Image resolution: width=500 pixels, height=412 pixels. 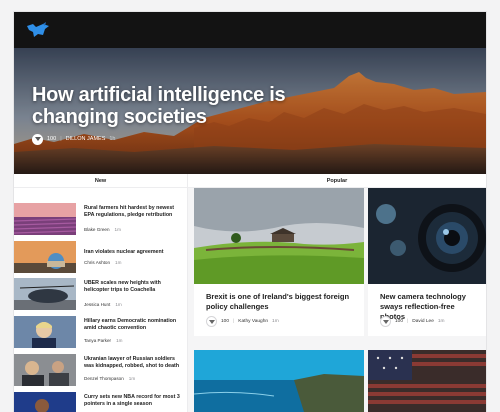 I want to click on card-meta: 100 | Kathy Vaughn 1m, so click(x=242, y=321).